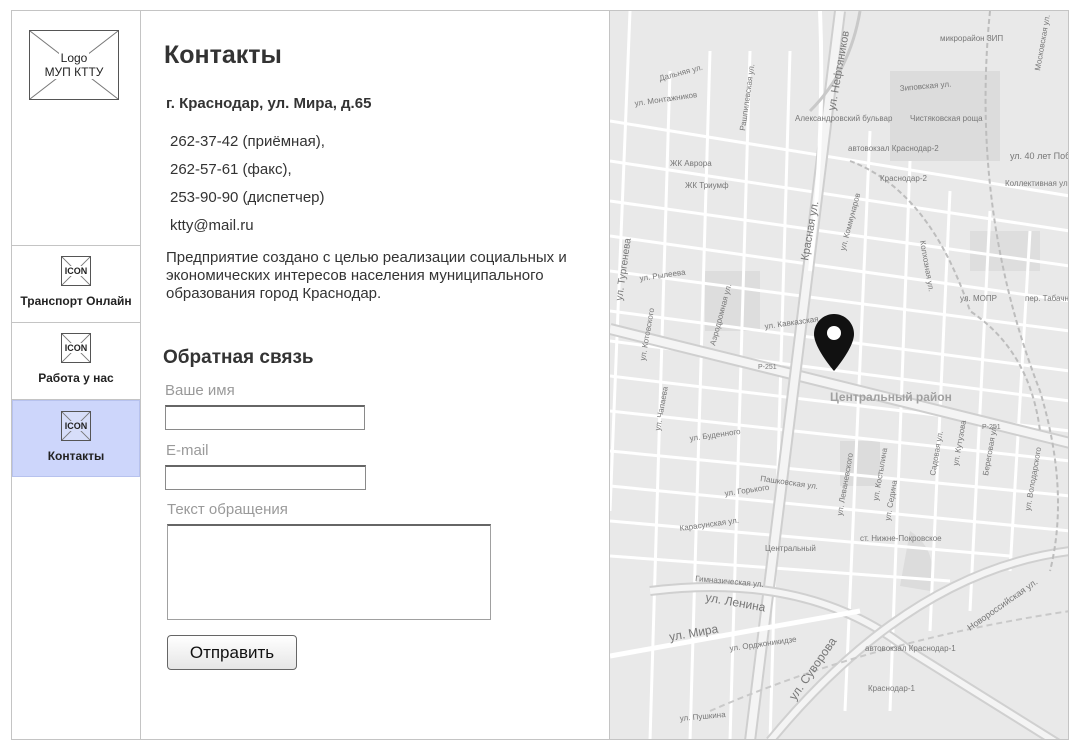 The image size is (1070, 740). What do you see at coordinates (891, 688) in the screenshot?
I see `map-label-krasnodar-1: Краснодар-1` at bounding box center [891, 688].